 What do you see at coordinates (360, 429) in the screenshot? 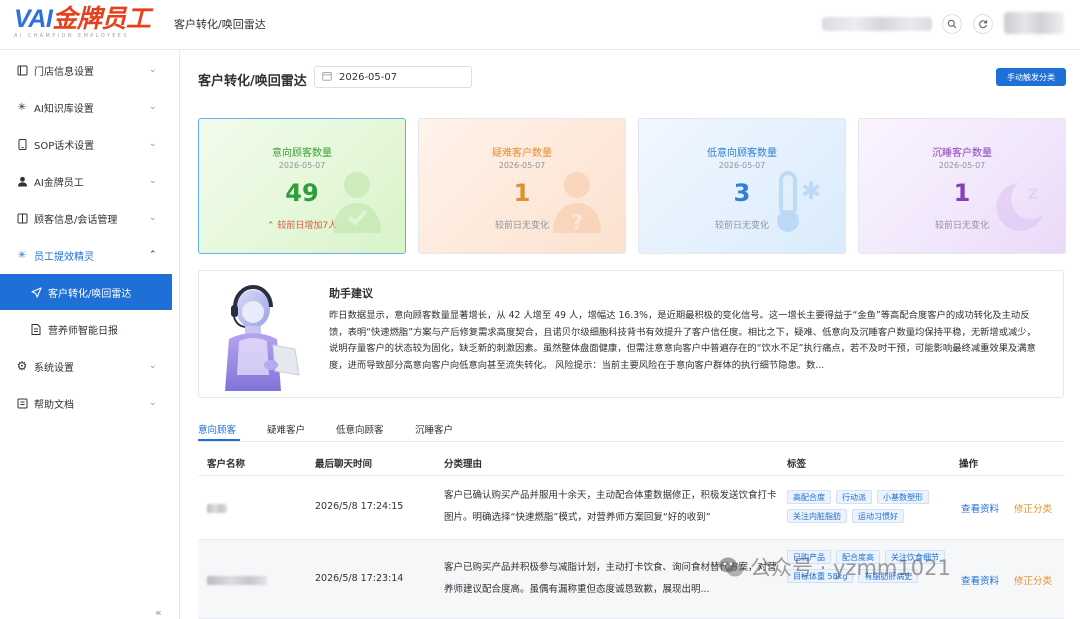
I see `tab-low-intent-customers: 低意向顾客` at bounding box center [360, 429].